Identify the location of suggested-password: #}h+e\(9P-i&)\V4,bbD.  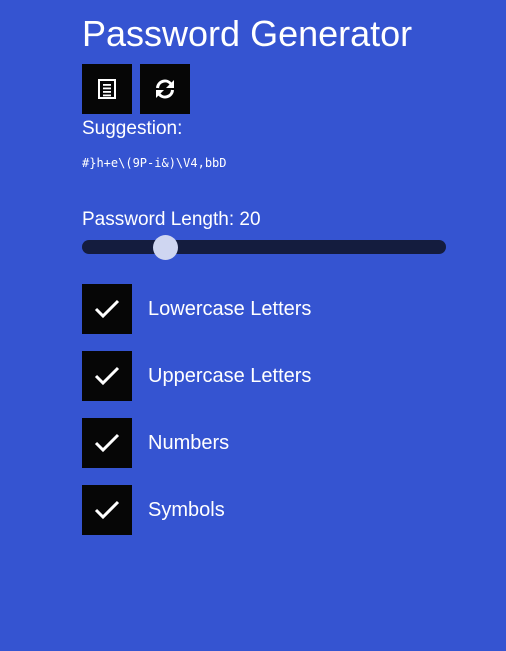
(154, 163).